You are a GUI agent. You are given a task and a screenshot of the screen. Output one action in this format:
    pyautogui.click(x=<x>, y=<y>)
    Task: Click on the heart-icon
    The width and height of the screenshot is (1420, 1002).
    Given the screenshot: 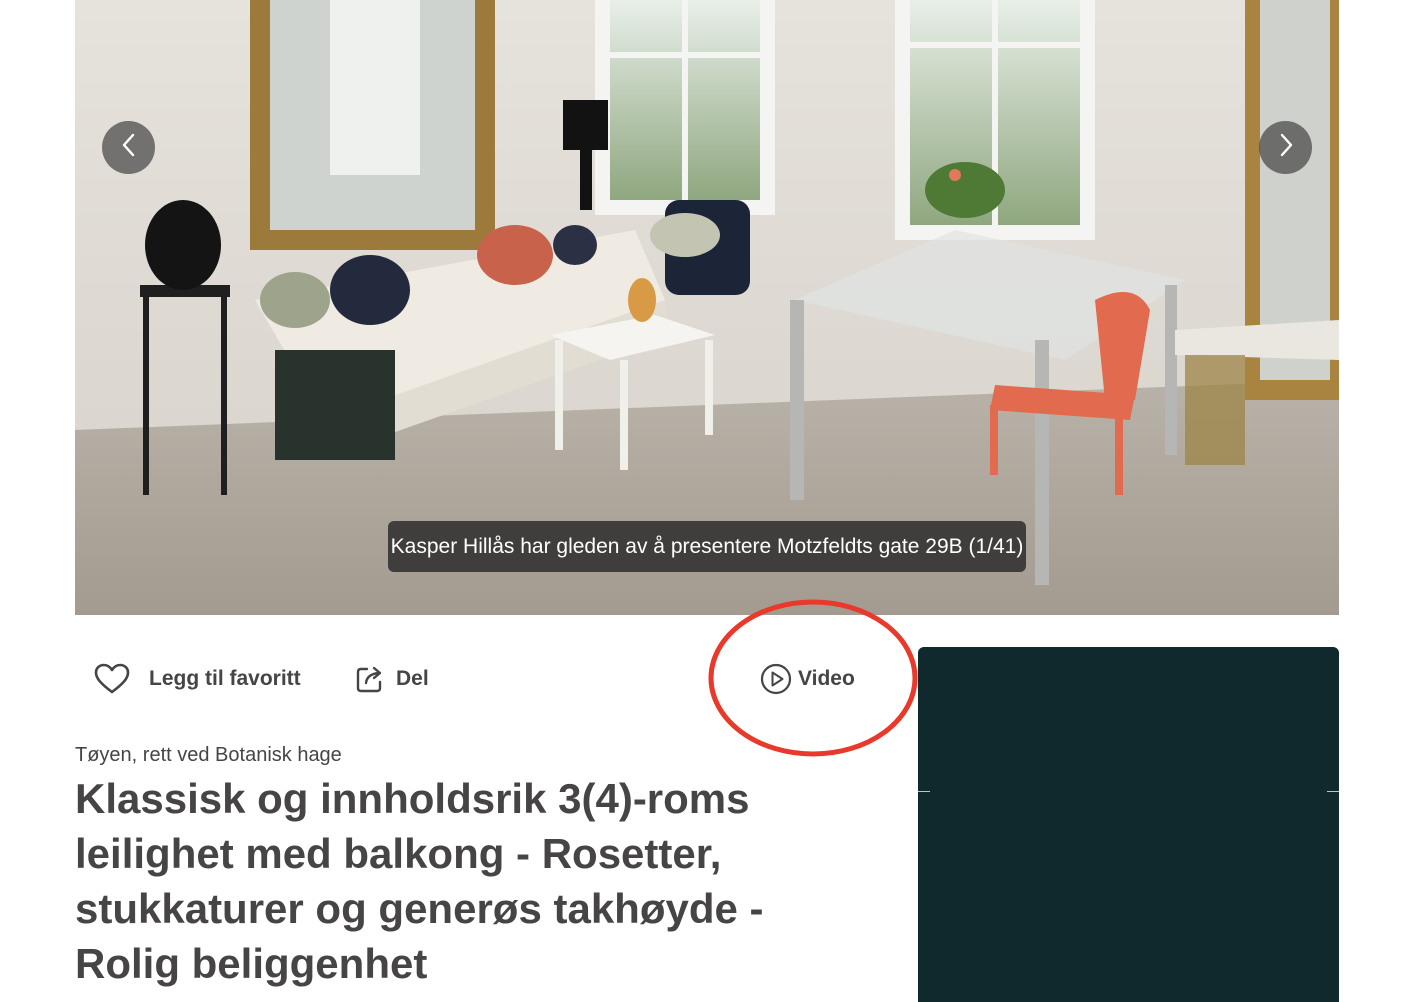 What is the action you would take?
    pyautogui.click(x=112, y=679)
    